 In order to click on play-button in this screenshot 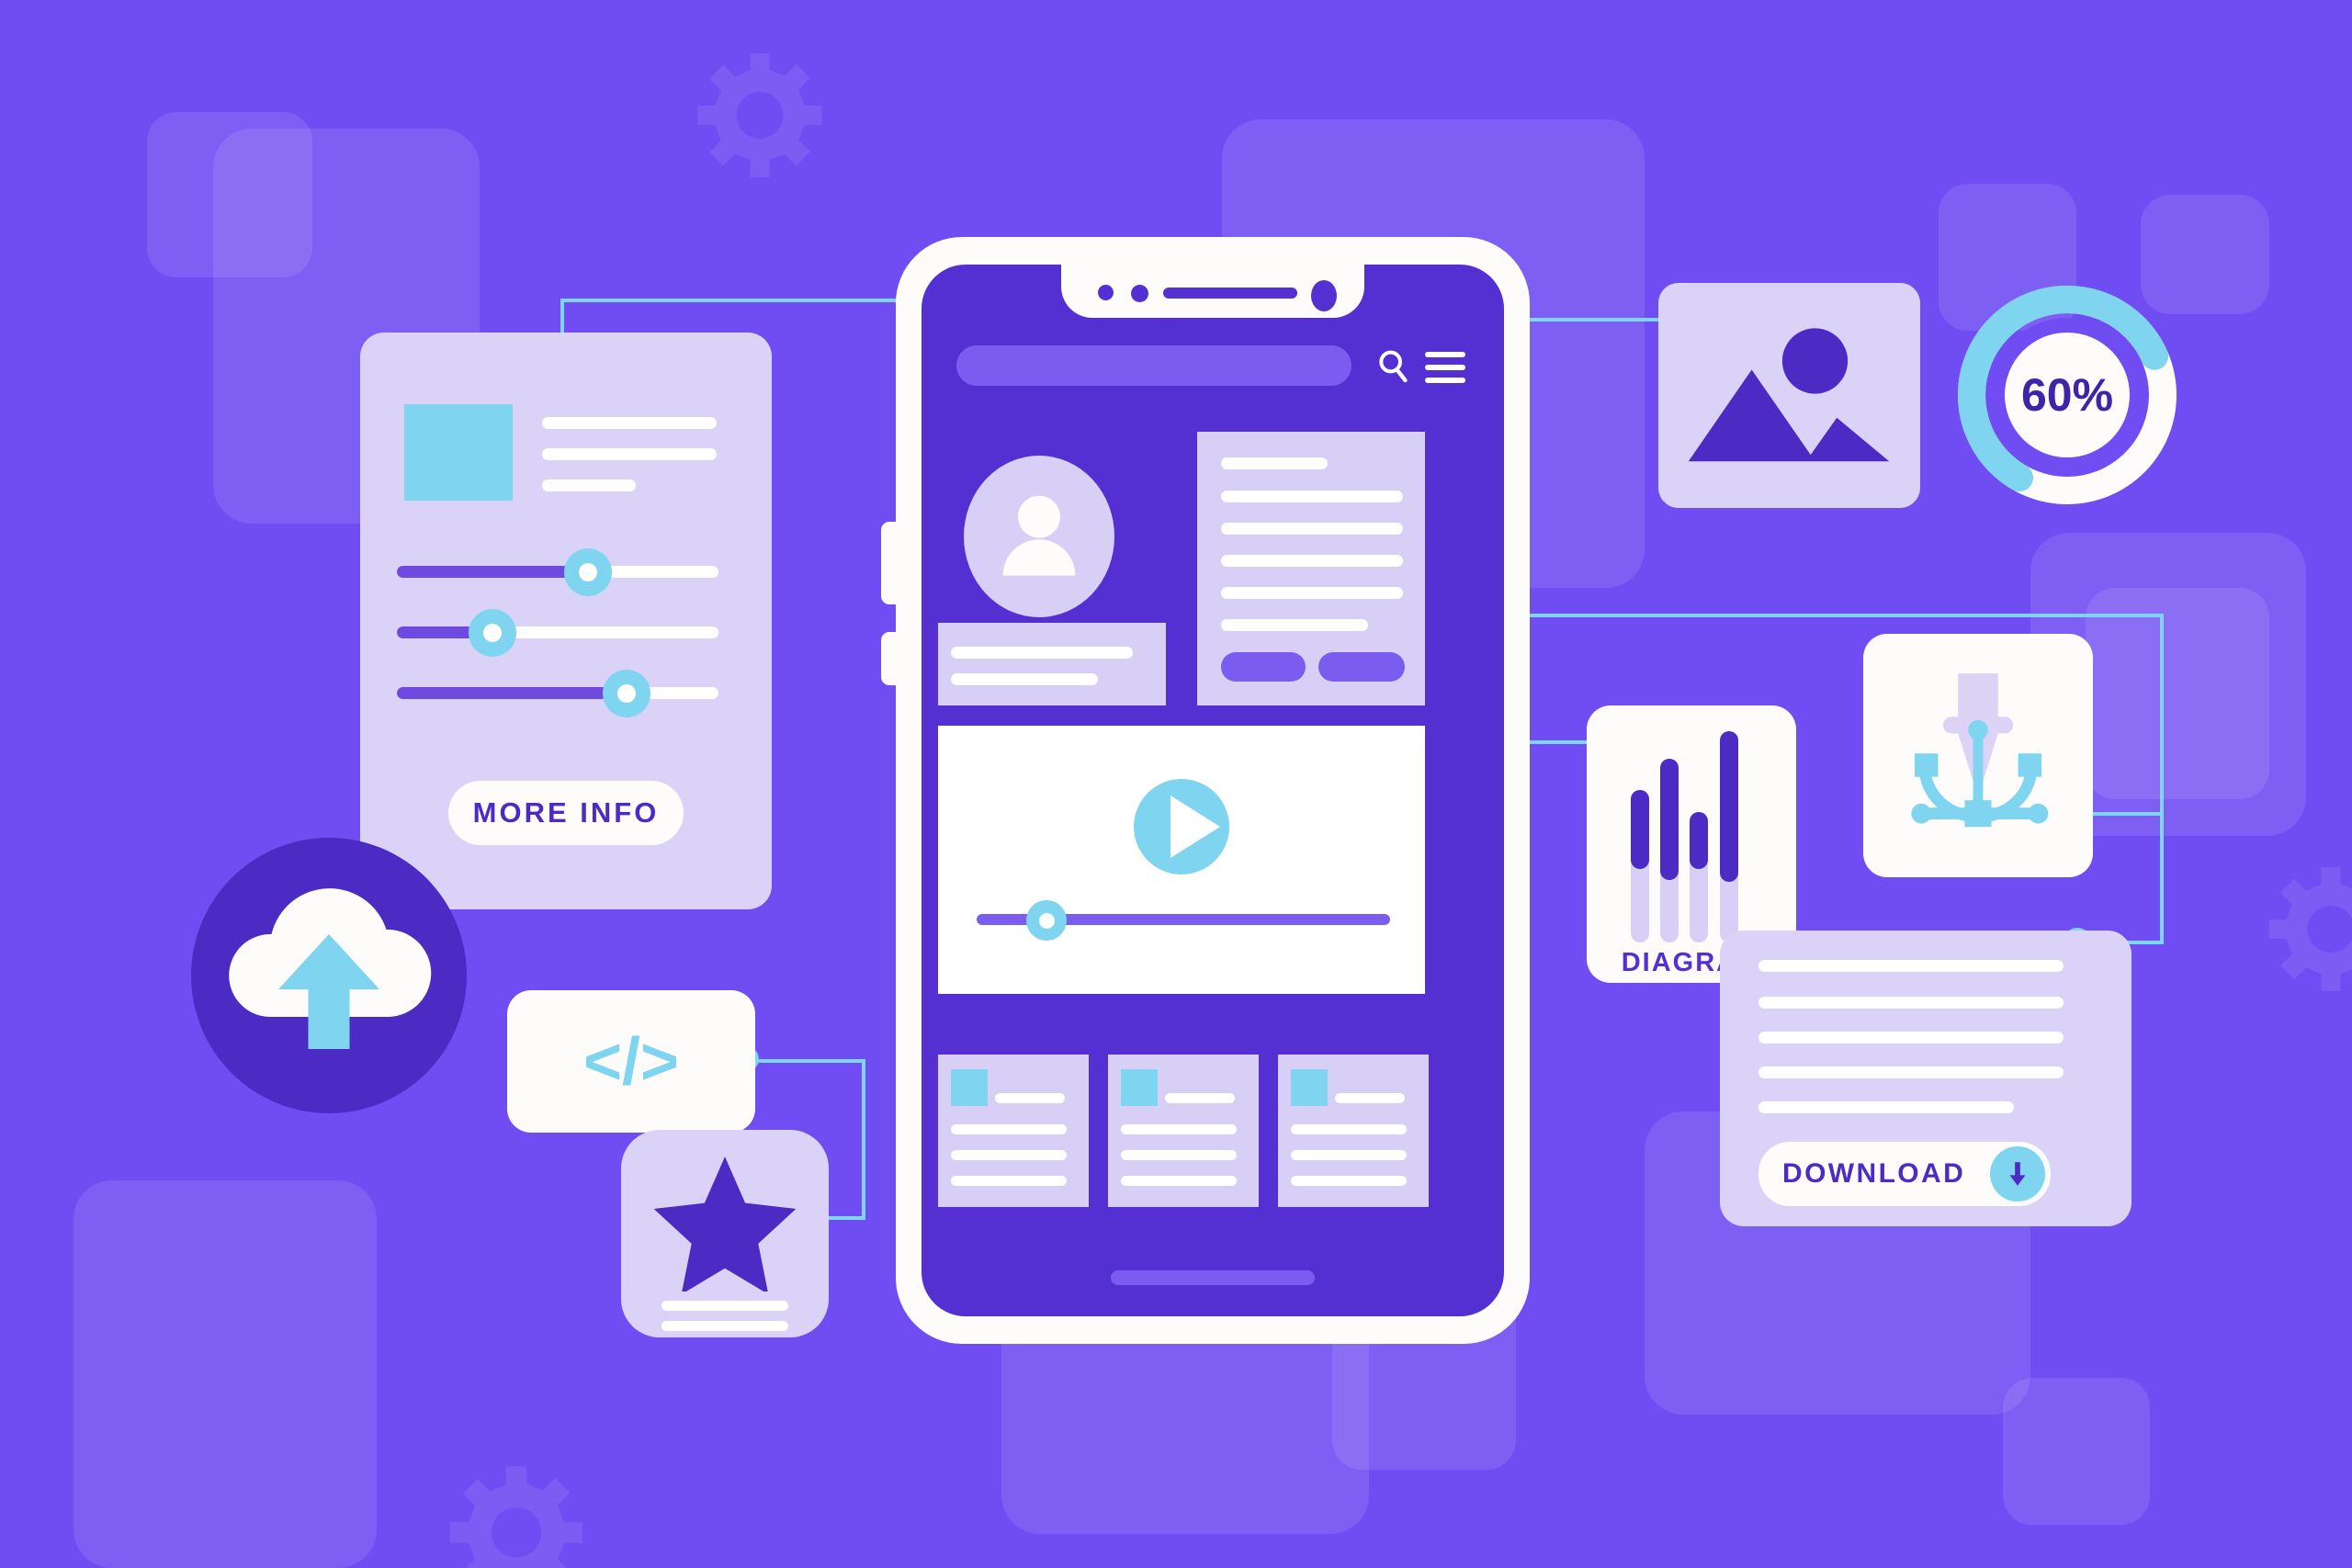, I will do `click(1181, 826)`.